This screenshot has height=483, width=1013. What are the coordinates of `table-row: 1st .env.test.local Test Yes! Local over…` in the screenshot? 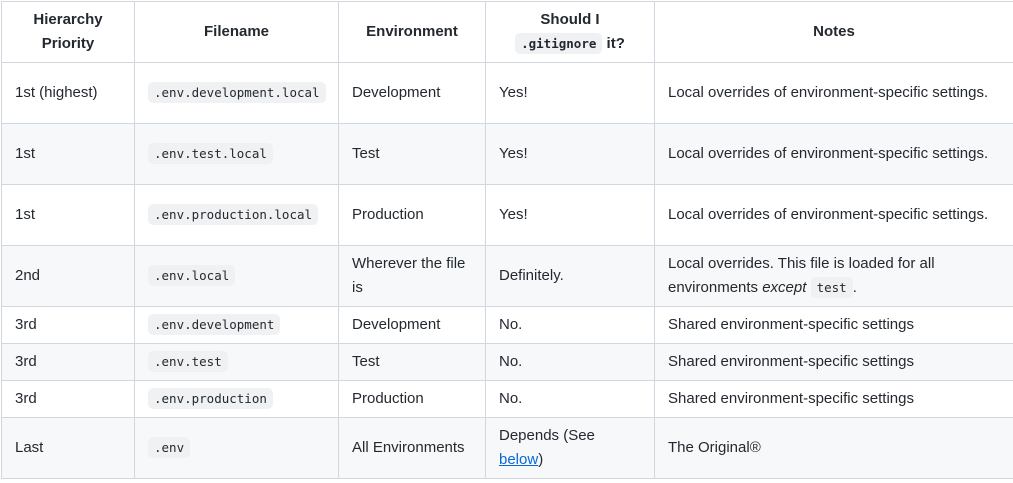 It's located at (507, 154).